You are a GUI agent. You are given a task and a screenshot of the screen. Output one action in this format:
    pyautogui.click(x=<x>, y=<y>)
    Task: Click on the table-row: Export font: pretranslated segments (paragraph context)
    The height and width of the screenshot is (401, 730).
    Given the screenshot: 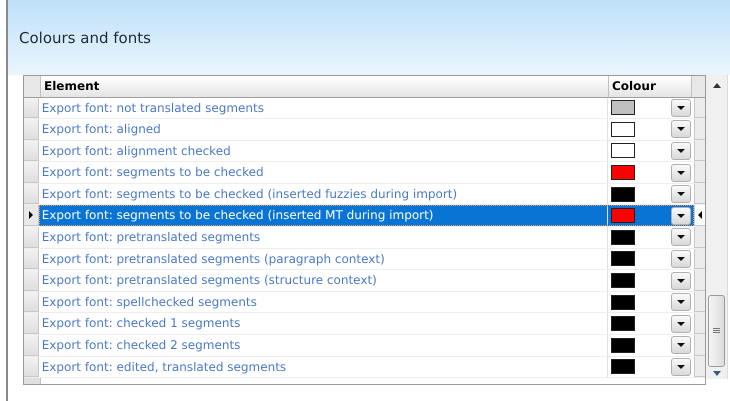 What is the action you would take?
    pyautogui.click(x=366, y=259)
    